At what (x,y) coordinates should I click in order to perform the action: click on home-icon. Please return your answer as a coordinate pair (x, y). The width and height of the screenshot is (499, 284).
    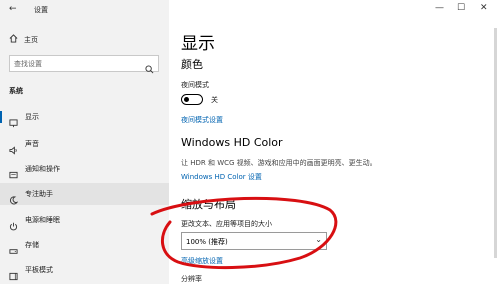
    Looking at the image, I should click on (13, 40).